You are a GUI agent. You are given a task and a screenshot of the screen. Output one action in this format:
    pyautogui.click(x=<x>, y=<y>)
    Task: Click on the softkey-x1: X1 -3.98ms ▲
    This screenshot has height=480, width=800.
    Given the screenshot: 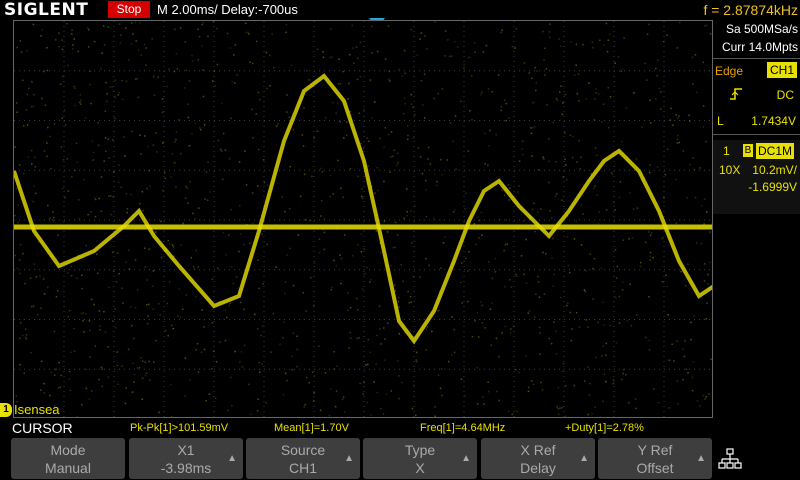 What is the action you would take?
    pyautogui.click(x=186, y=458)
    